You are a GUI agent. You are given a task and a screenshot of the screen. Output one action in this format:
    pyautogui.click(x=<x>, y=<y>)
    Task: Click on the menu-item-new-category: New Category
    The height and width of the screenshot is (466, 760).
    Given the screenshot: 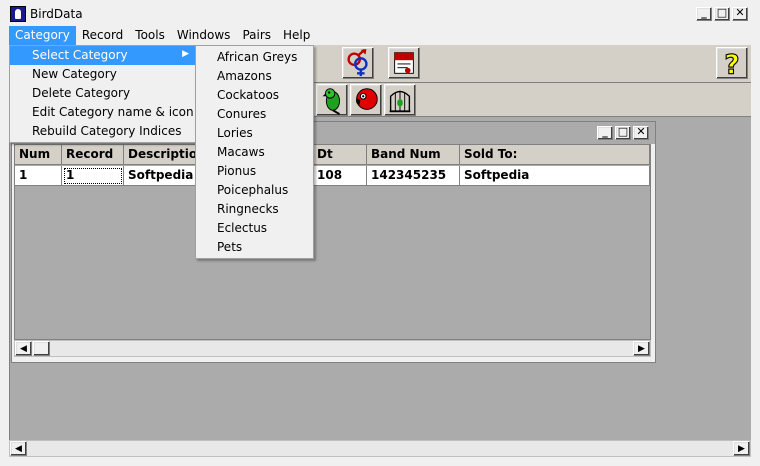 What is the action you would take?
    pyautogui.click(x=102, y=74)
    